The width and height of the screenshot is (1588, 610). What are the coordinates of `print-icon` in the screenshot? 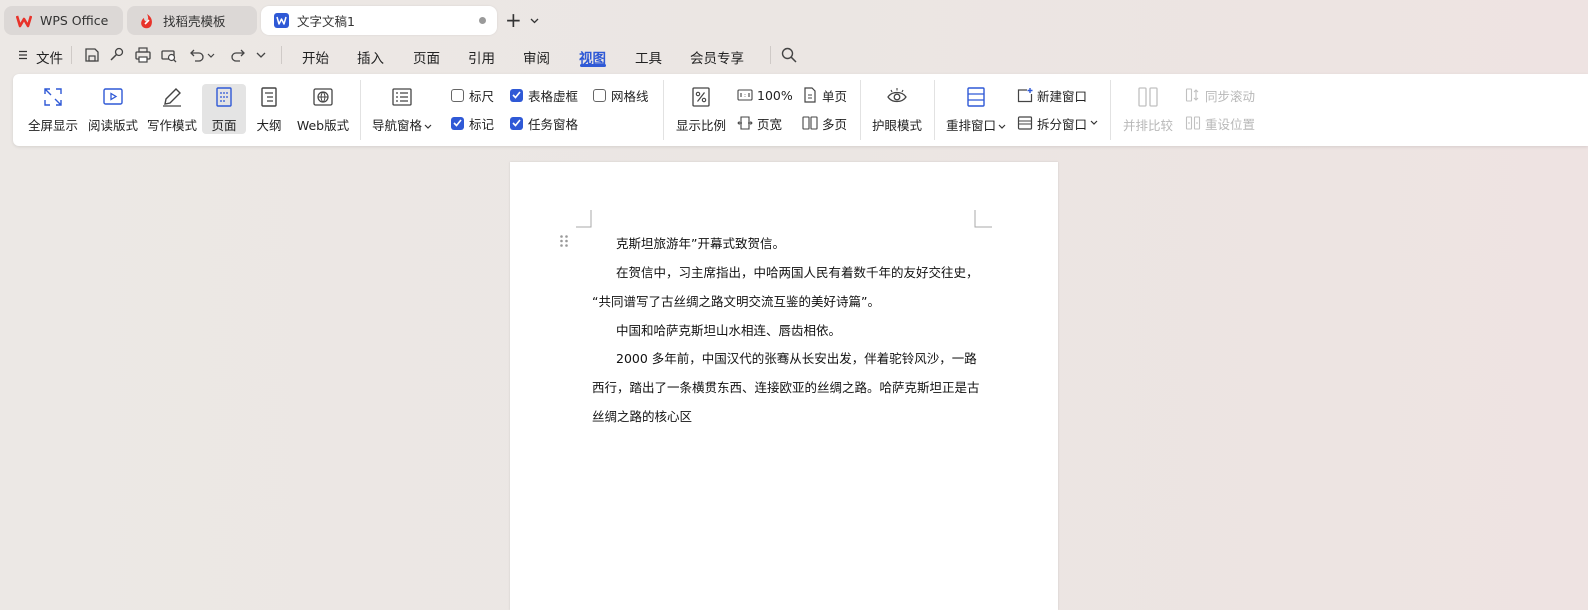 It's located at (143, 55).